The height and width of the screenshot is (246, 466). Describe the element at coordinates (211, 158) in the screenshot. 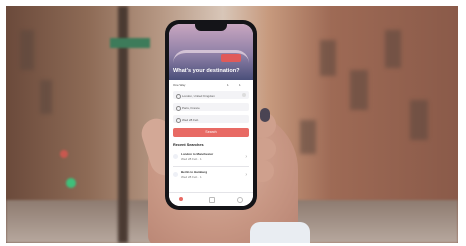

I see `recent-search-item: London to Manchester Wed 28 Feb · 1 ›` at that location.